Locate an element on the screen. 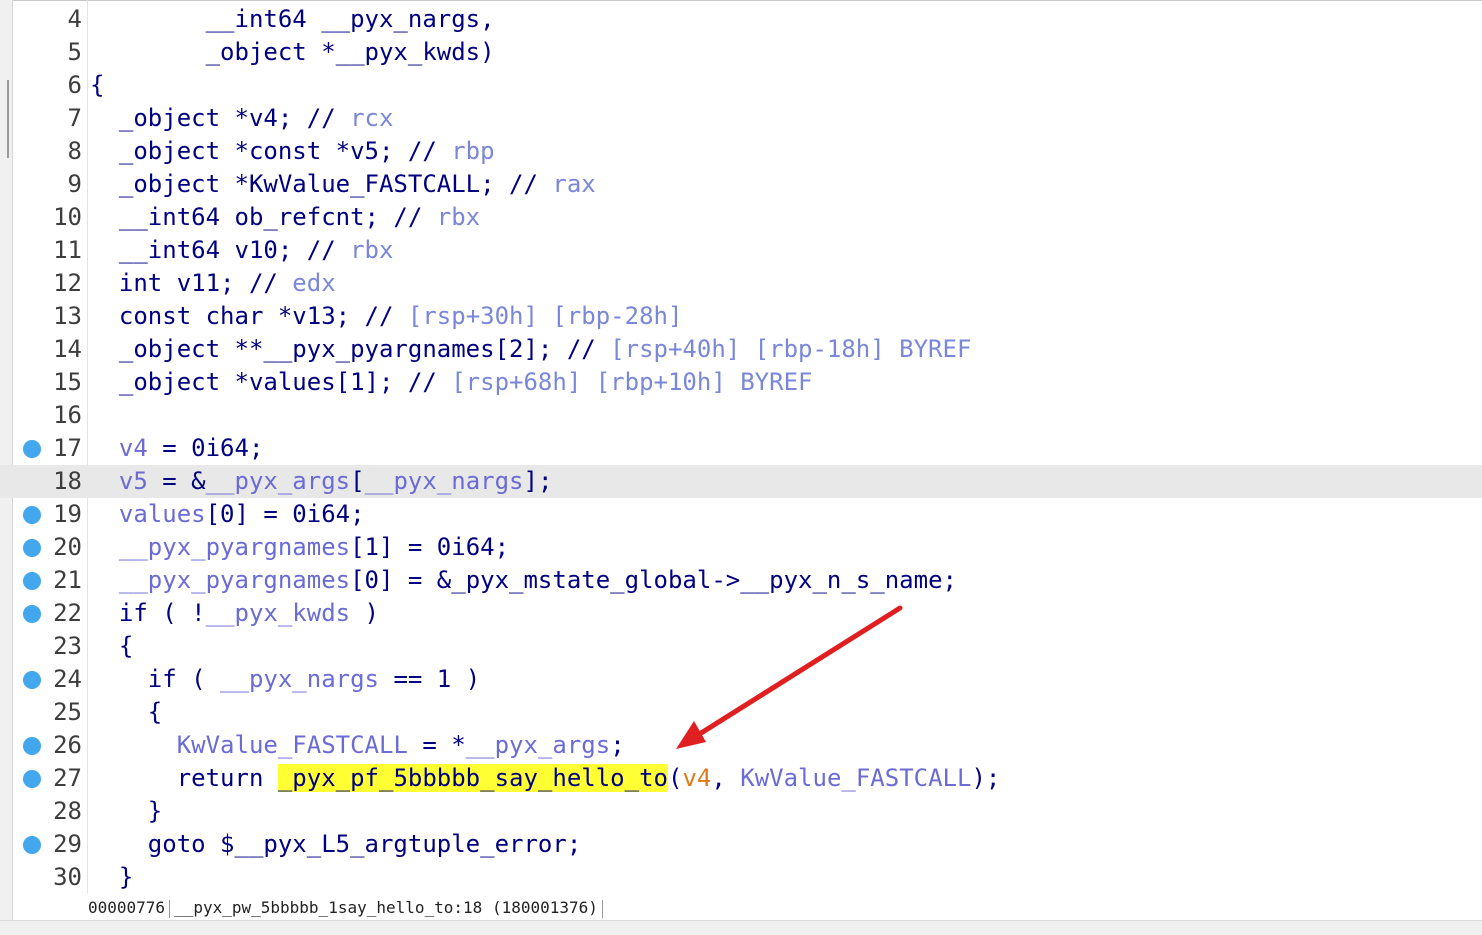 The width and height of the screenshot is (1482, 935). annotation-arrow-icon is located at coordinates (789, 677).